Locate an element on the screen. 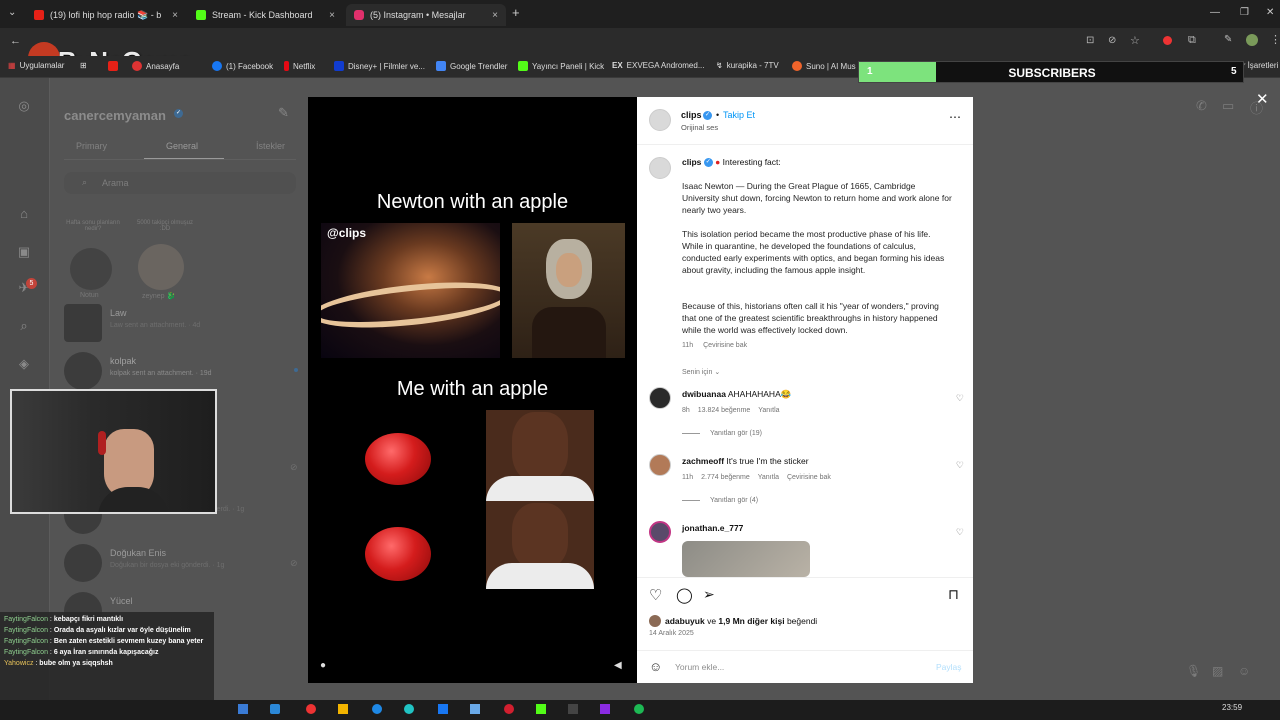  bookmark-apps: ▦ Uygulamalar is located at coordinates (36, 65).